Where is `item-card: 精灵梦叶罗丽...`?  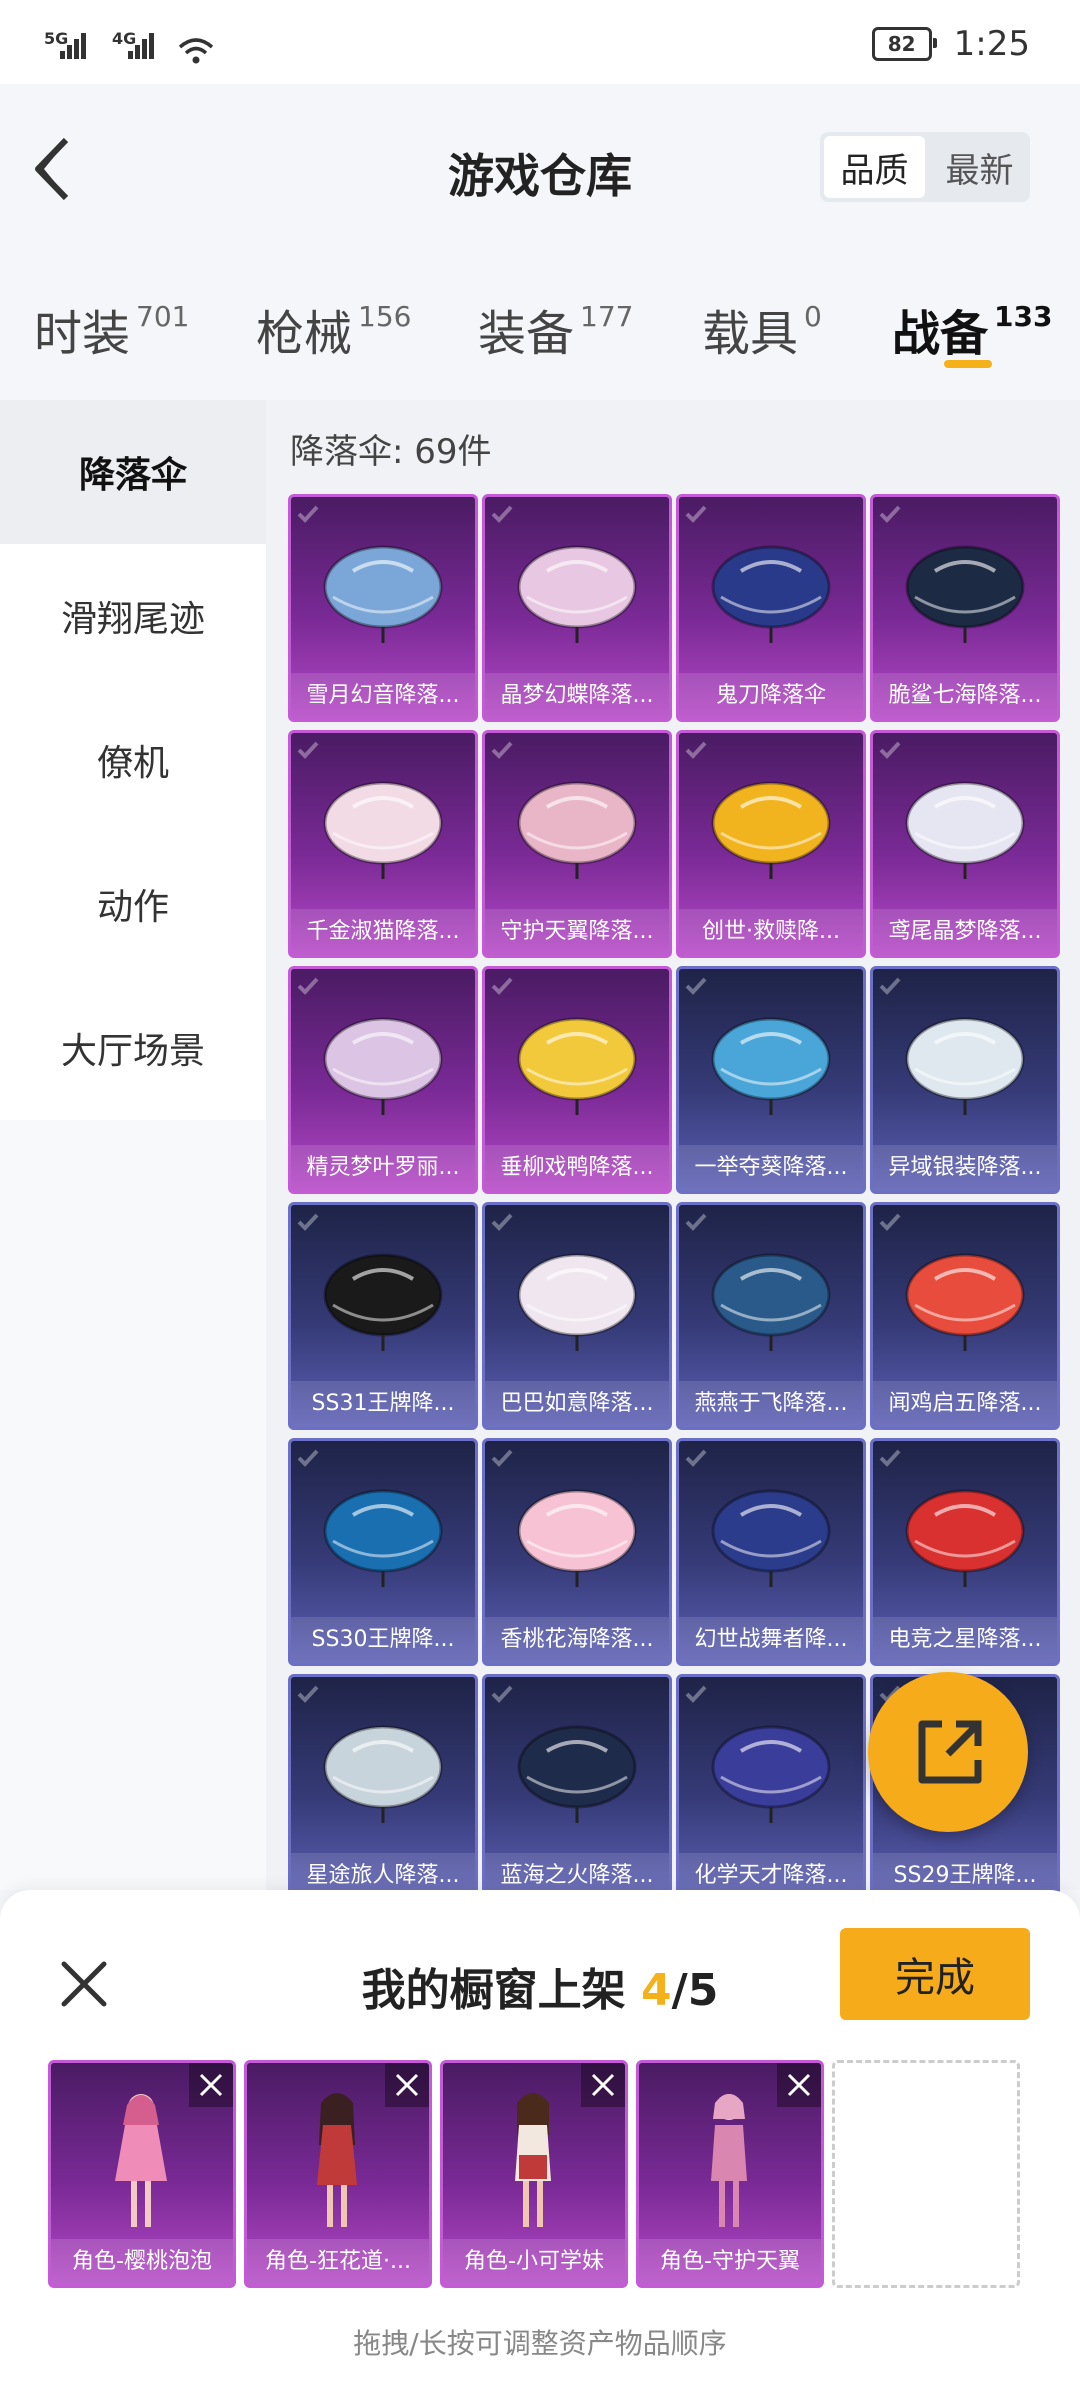 item-card: 精灵梦叶罗丽... is located at coordinates (383, 1080).